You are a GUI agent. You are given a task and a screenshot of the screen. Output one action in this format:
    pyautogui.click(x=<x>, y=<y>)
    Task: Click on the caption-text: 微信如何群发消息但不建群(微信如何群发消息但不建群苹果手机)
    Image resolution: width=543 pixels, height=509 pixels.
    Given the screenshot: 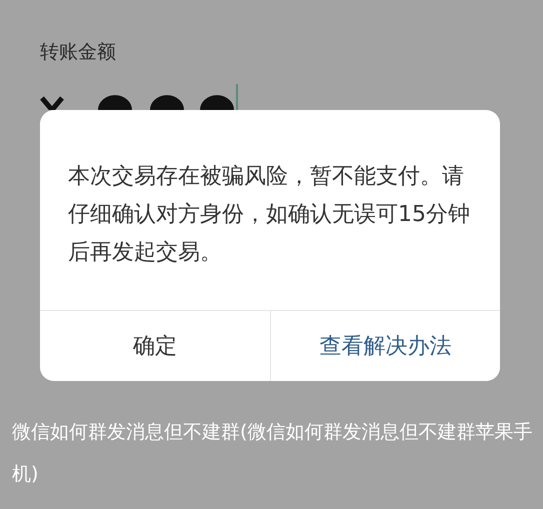 What is the action you would take?
    pyautogui.click(x=273, y=453)
    